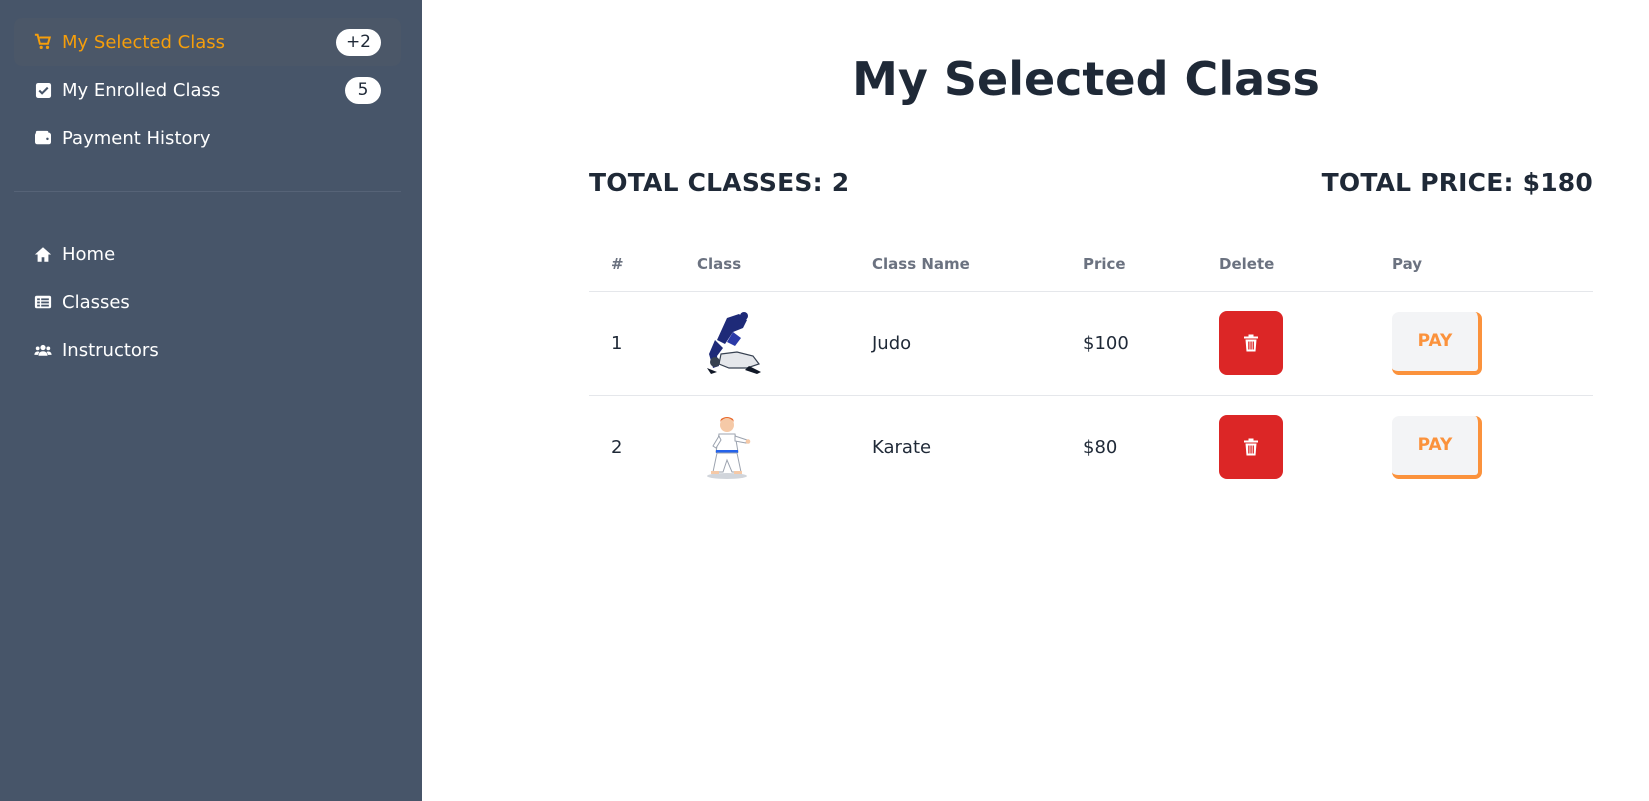 Image resolution: width=1649 pixels, height=801 pixels. What do you see at coordinates (719, 182) in the screenshot?
I see `total-classes: TOTAL CLASSES: 2` at bounding box center [719, 182].